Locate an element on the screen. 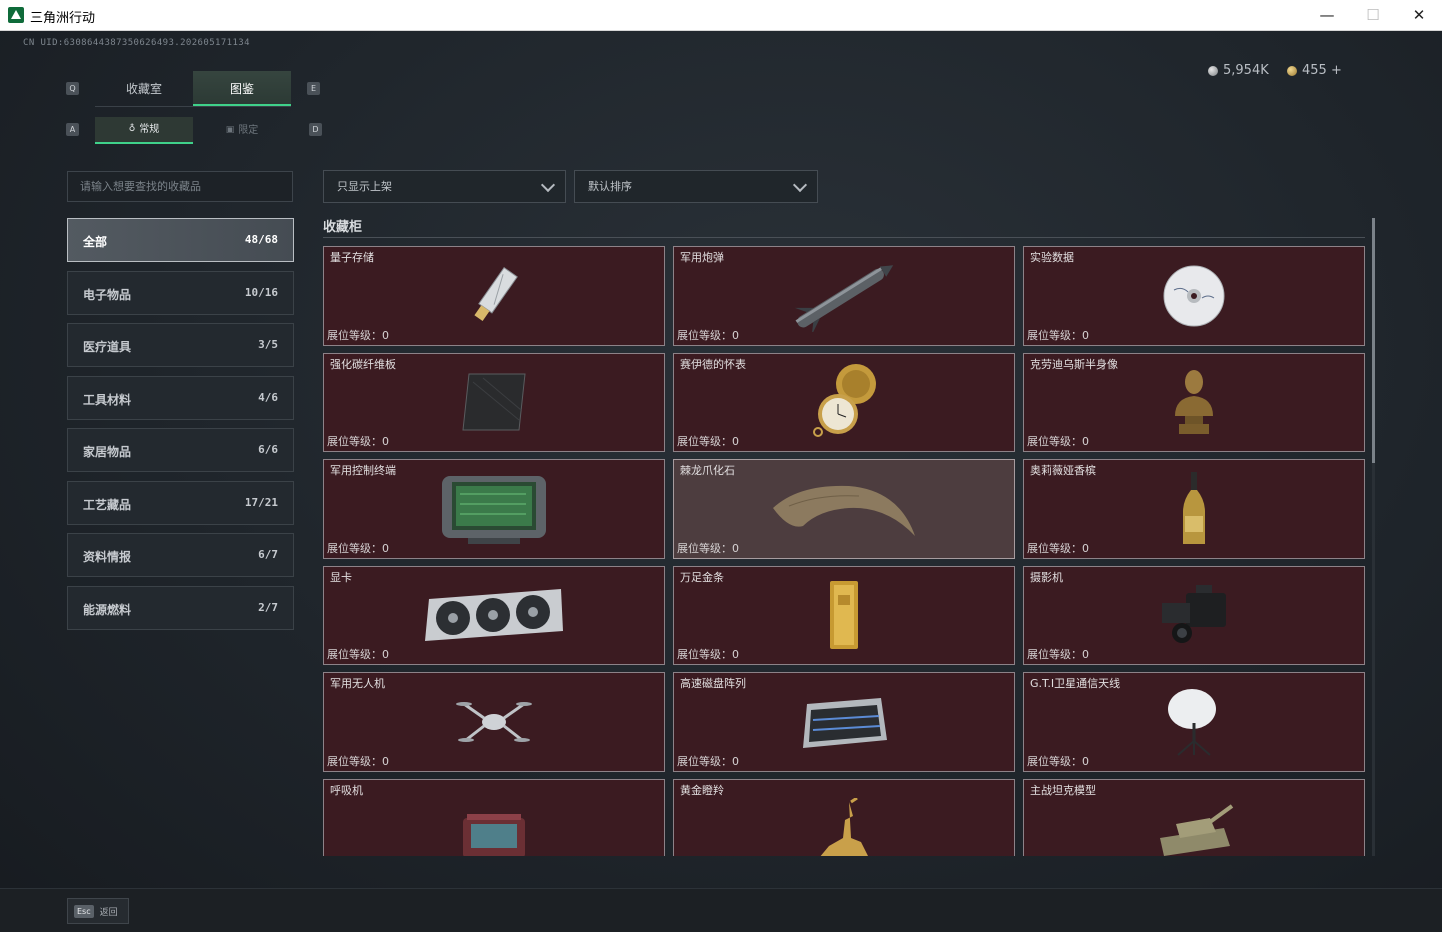 This screenshot has width=1442, height=932. category-energy: 能源燃料 2/7 is located at coordinates (180, 607).